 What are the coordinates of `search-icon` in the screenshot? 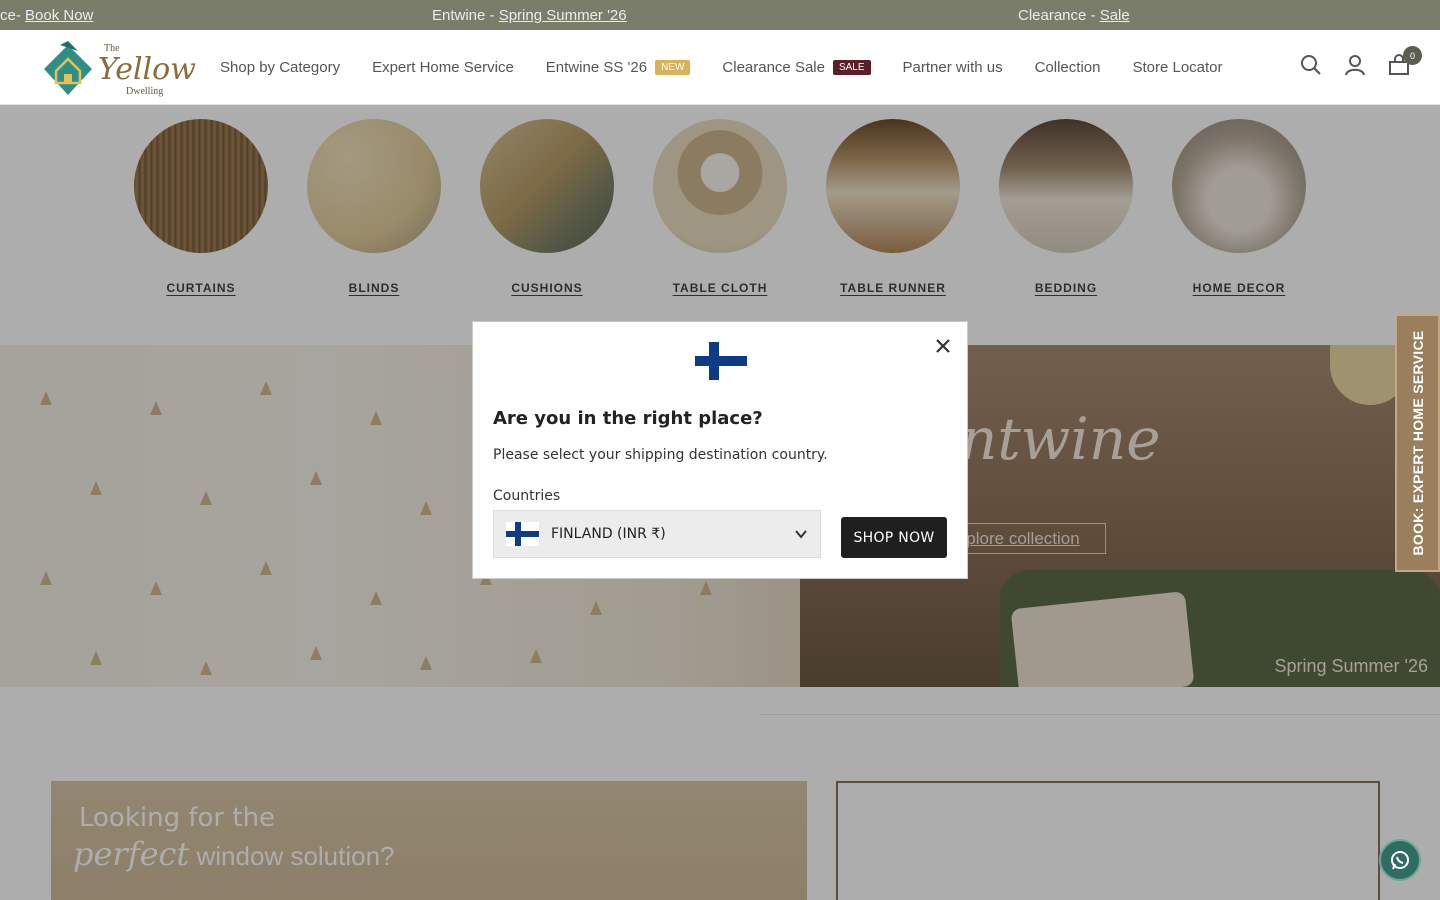 It's located at (1311, 65).